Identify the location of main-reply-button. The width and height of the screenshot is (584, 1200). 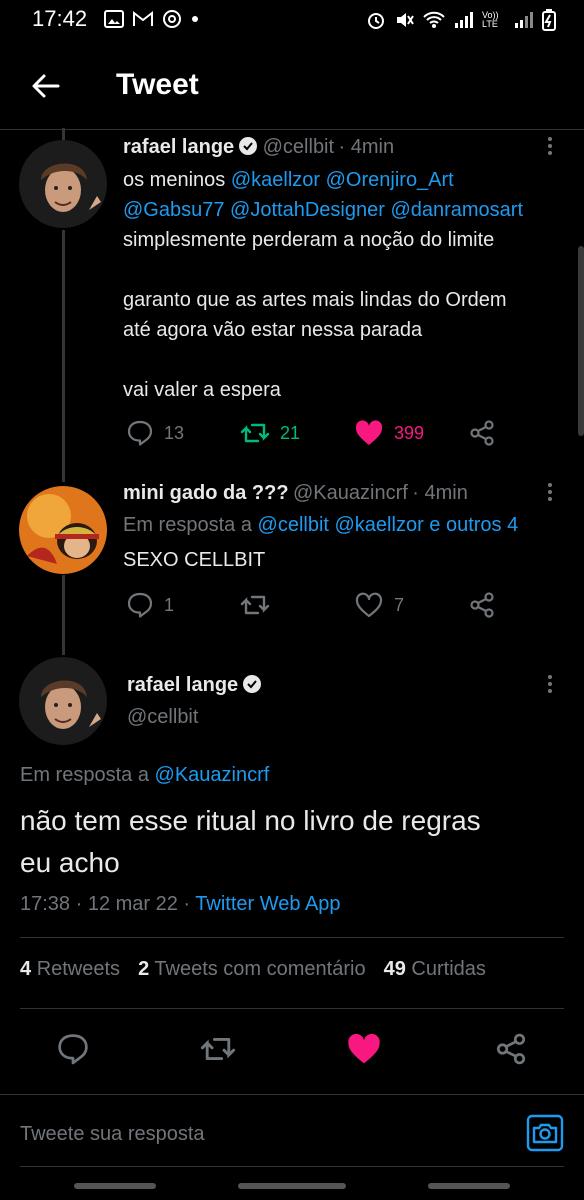
(73, 1051).